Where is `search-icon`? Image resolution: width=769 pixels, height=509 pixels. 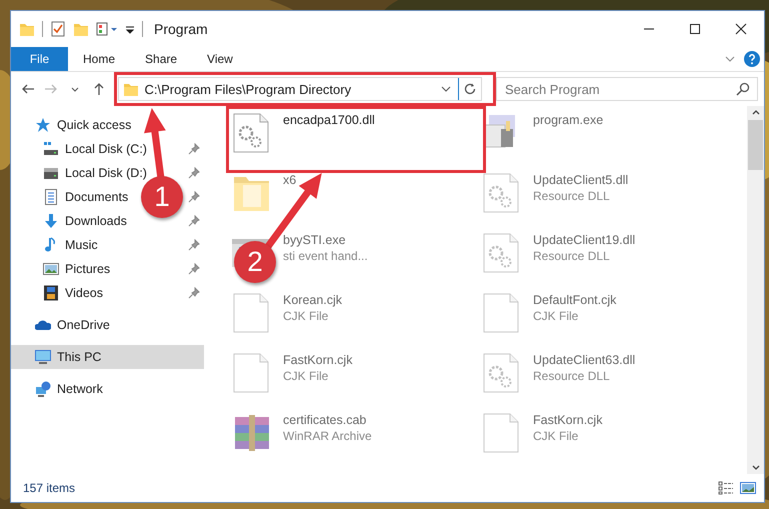
search-icon is located at coordinates (743, 89).